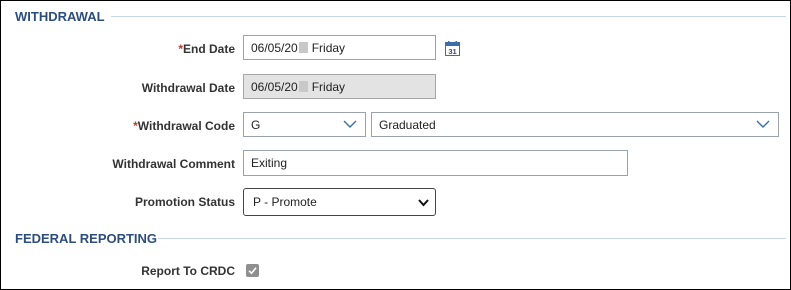 The width and height of the screenshot is (791, 290). What do you see at coordinates (274, 47) in the screenshot?
I see `end-date-value: 06/05/20` at bounding box center [274, 47].